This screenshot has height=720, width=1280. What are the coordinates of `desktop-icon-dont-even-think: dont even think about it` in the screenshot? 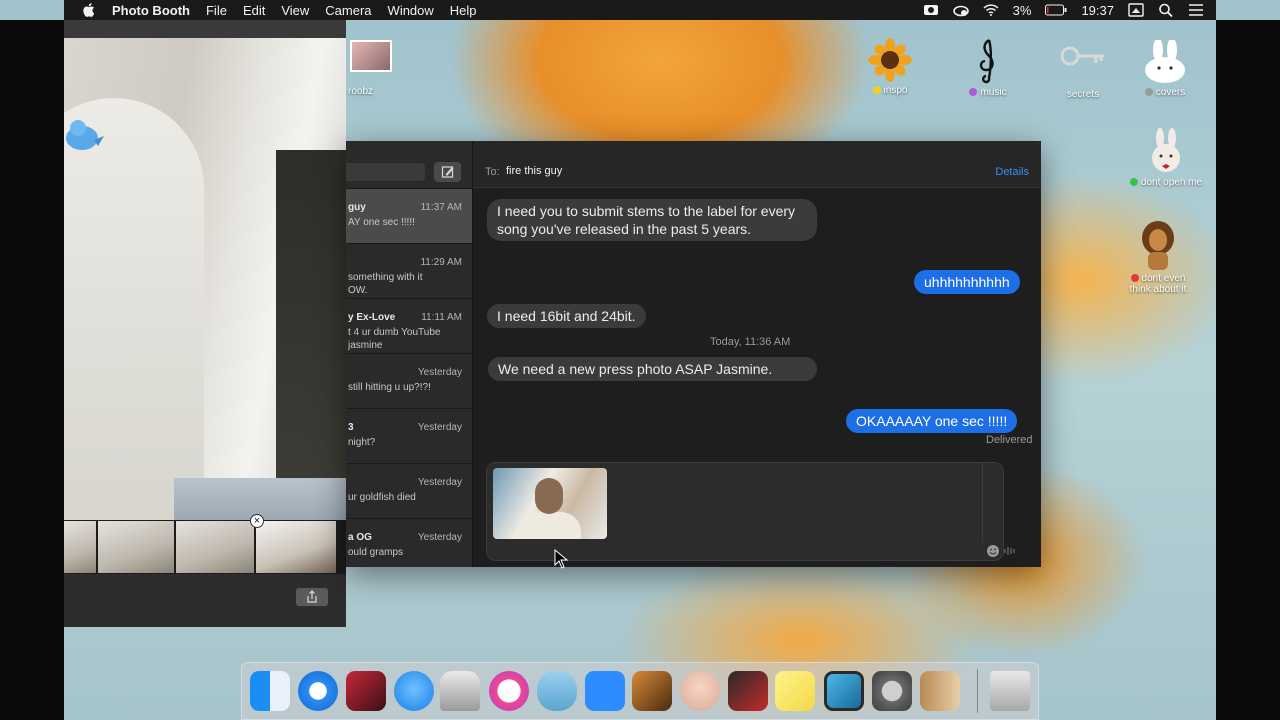 It's located at (1158, 256).